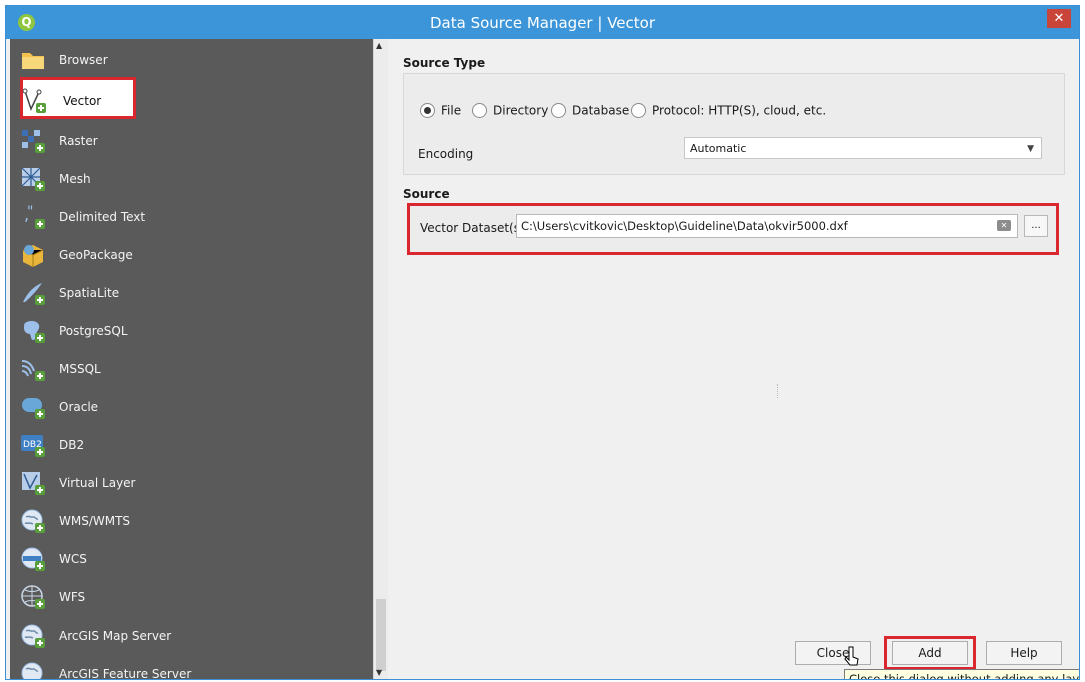  Describe the element at coordinates (590, 111) in the screenshot. I see `radio-database: Database` at that location.